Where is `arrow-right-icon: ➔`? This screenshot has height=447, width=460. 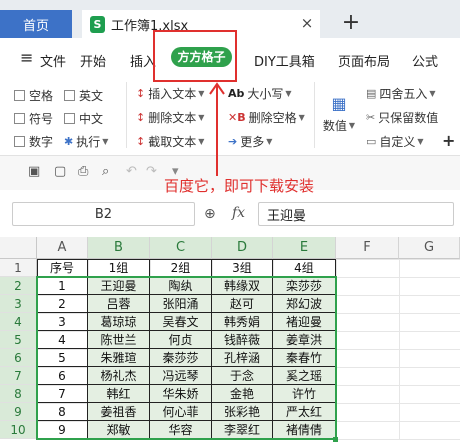
arrow-right-icon: ➔ is located at coordinates (233, 141).